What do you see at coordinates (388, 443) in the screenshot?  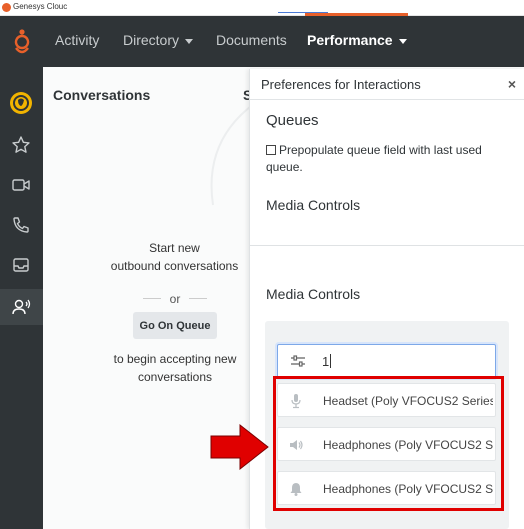 I see `highlight-box` at bounding box center [388, 443].